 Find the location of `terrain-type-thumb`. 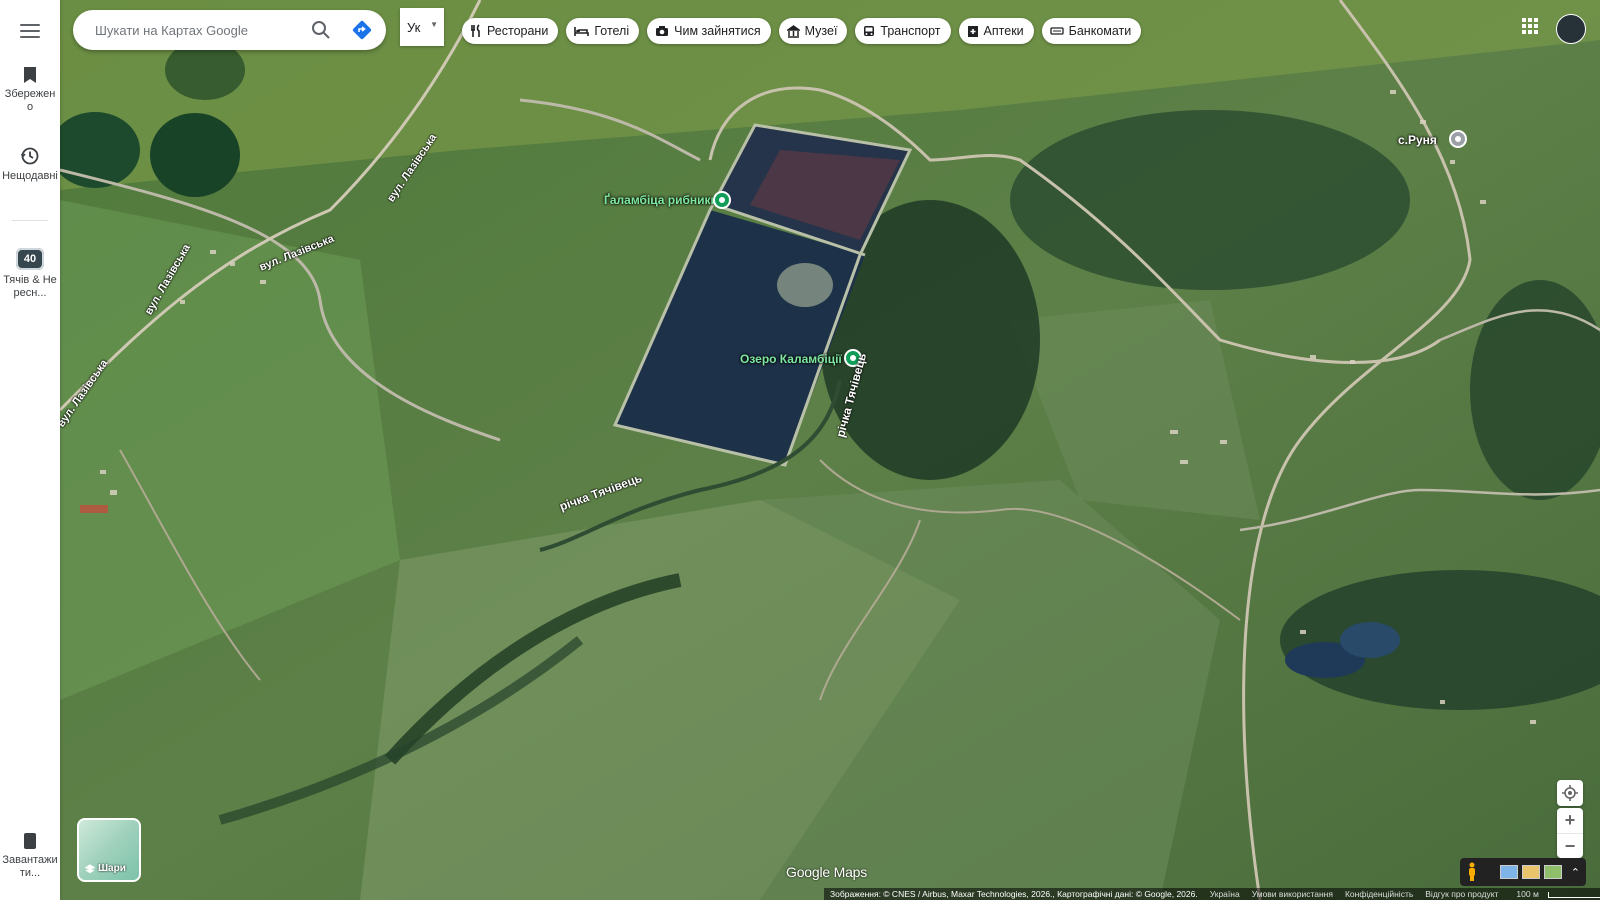

terrain-type-thumb is located at coordinates (1531, 872).